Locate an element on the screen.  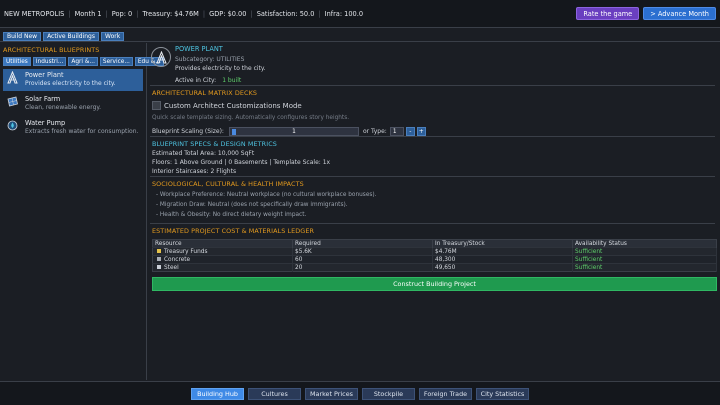
resource-name: Steel is located at coordinates (171, 267).